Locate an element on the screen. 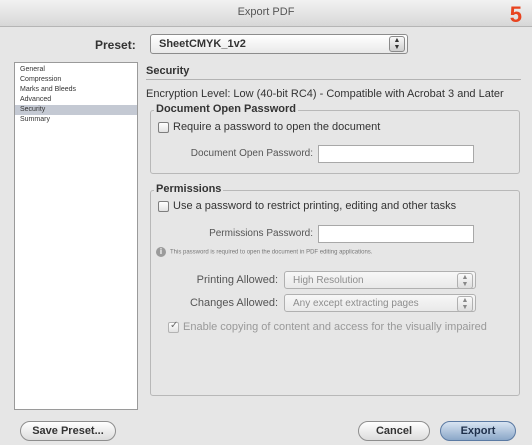 The height and width of the screenshot is (445, 532). divider is located at coordinates (333, 79).